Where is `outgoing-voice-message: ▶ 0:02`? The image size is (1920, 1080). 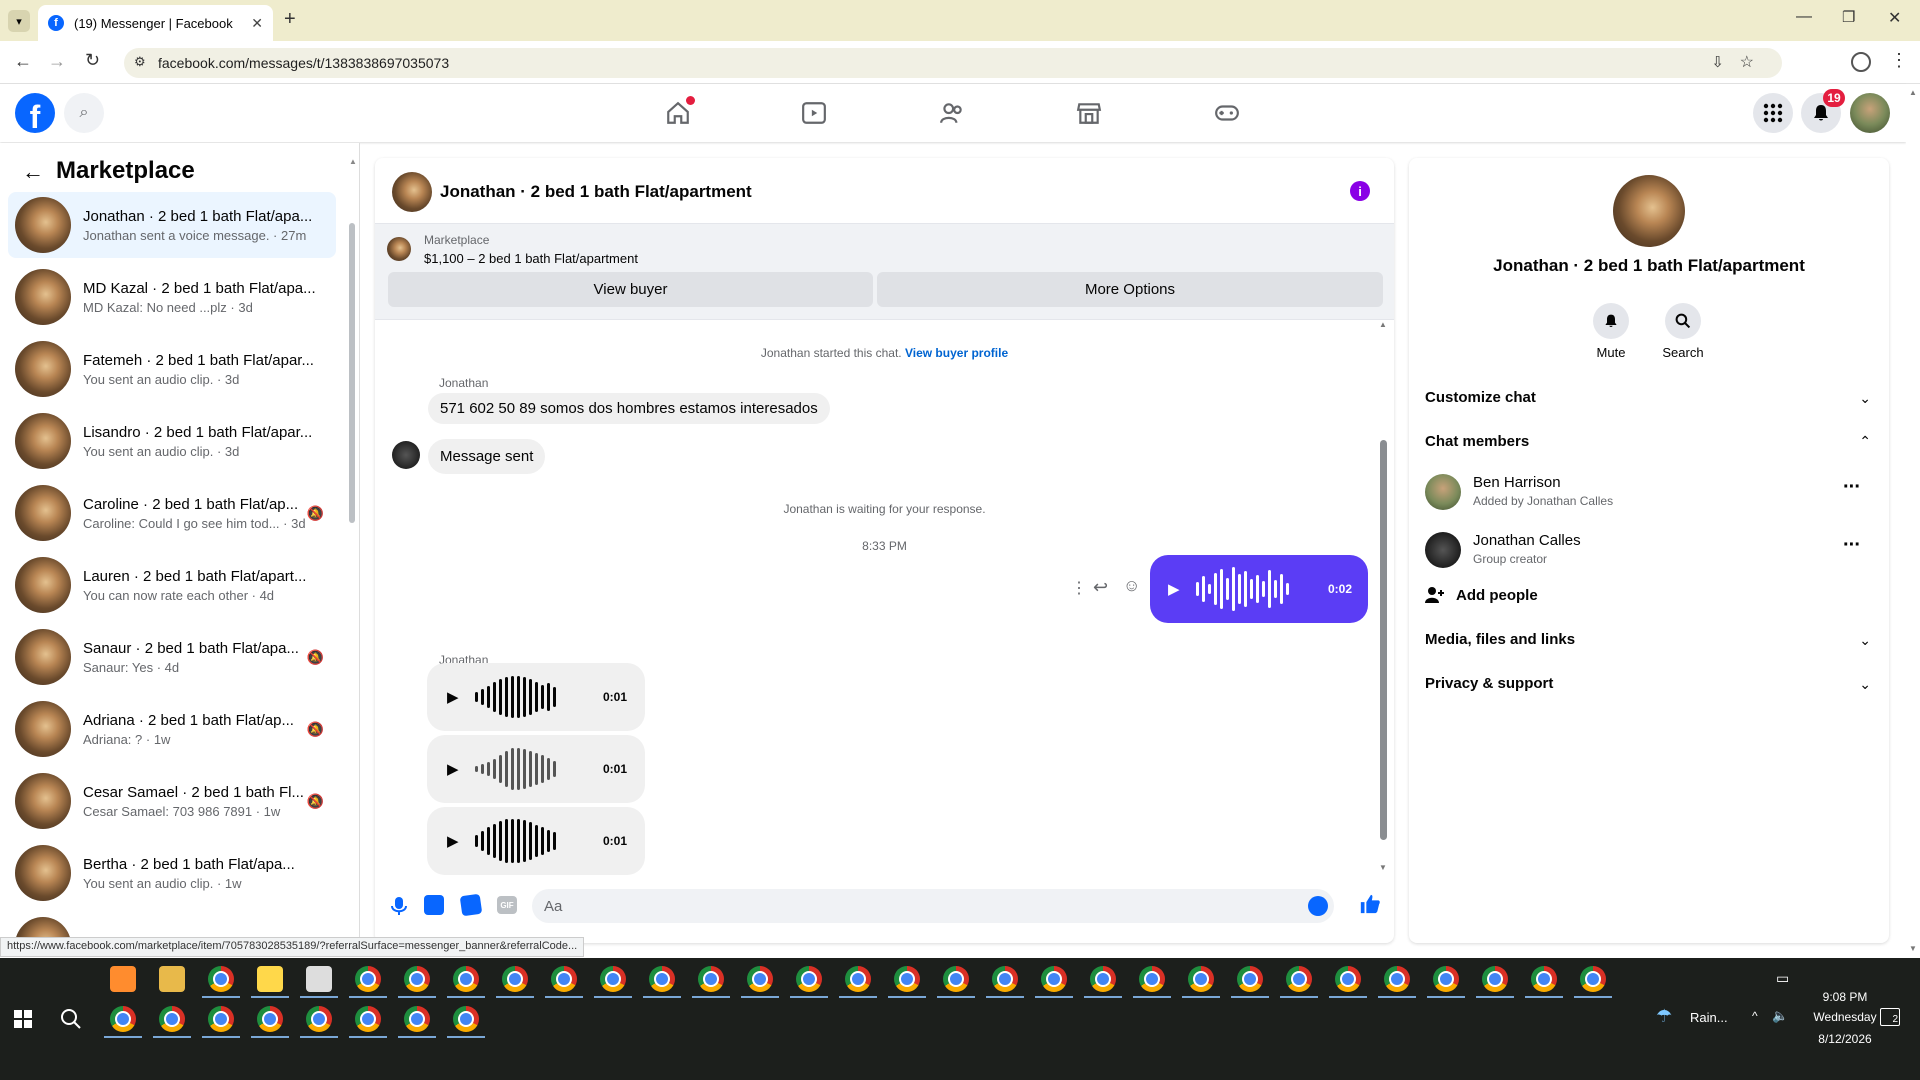 outgoing-voice-message: ▶ 0:02 is located at coordinates (1259, 589).